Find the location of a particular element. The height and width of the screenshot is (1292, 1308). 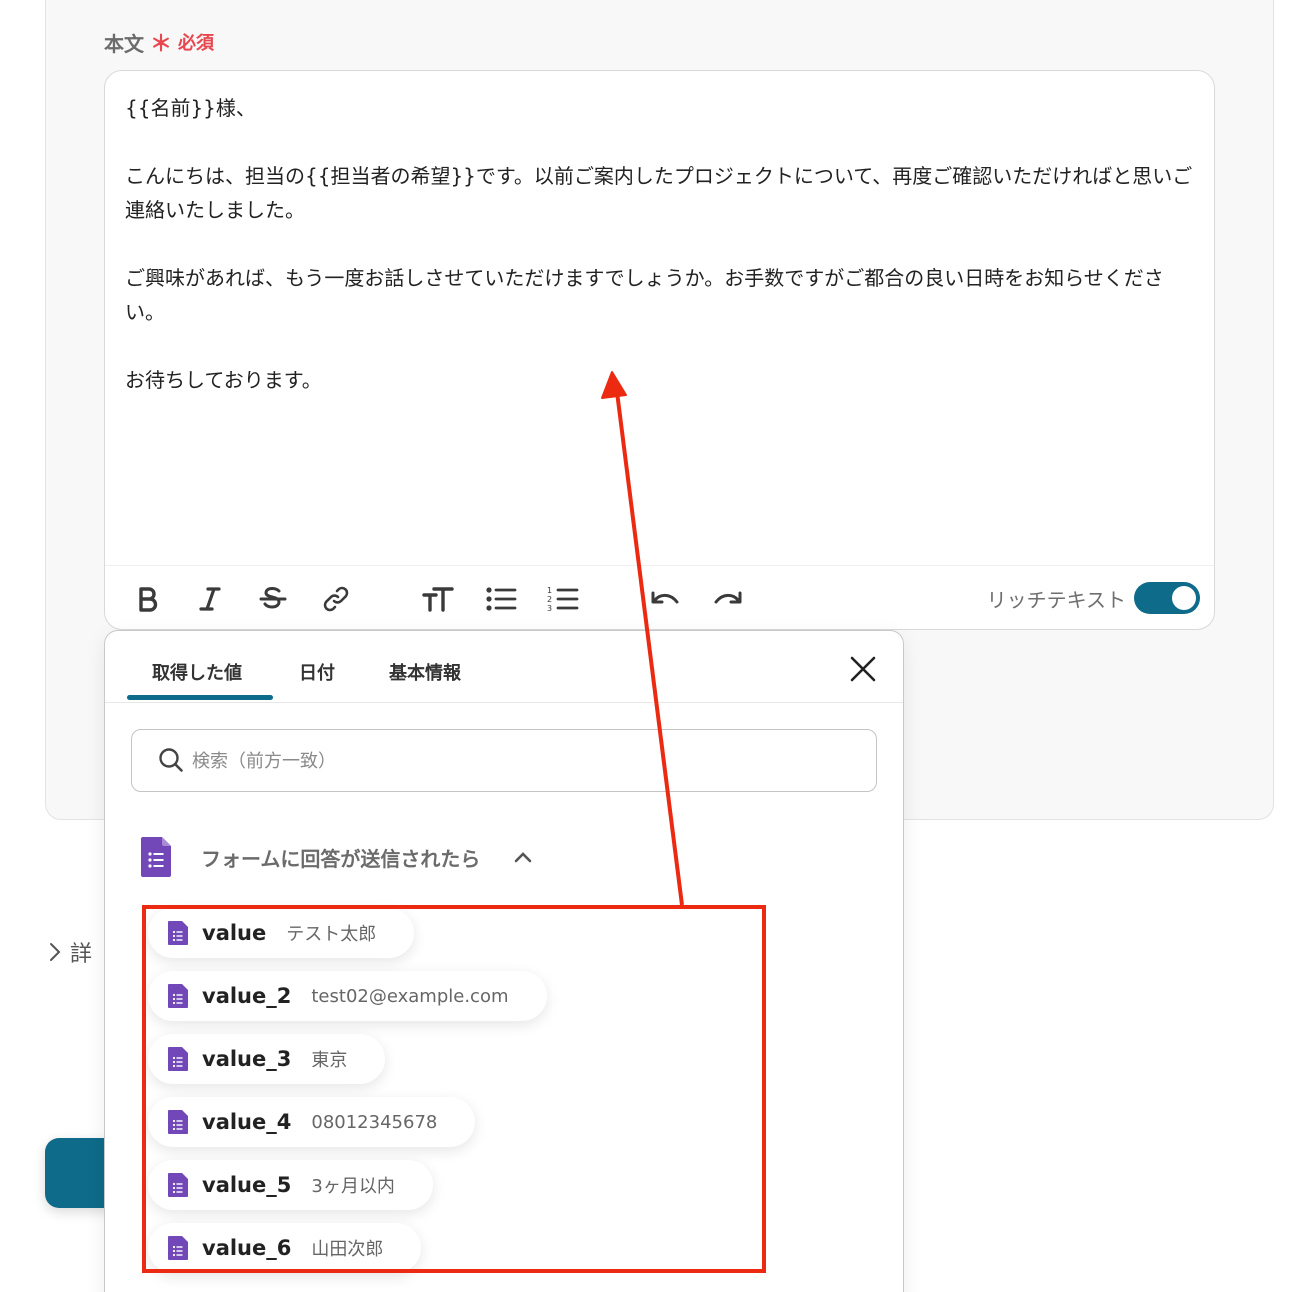

toggle-knob is located at coordinates (1184, 598).